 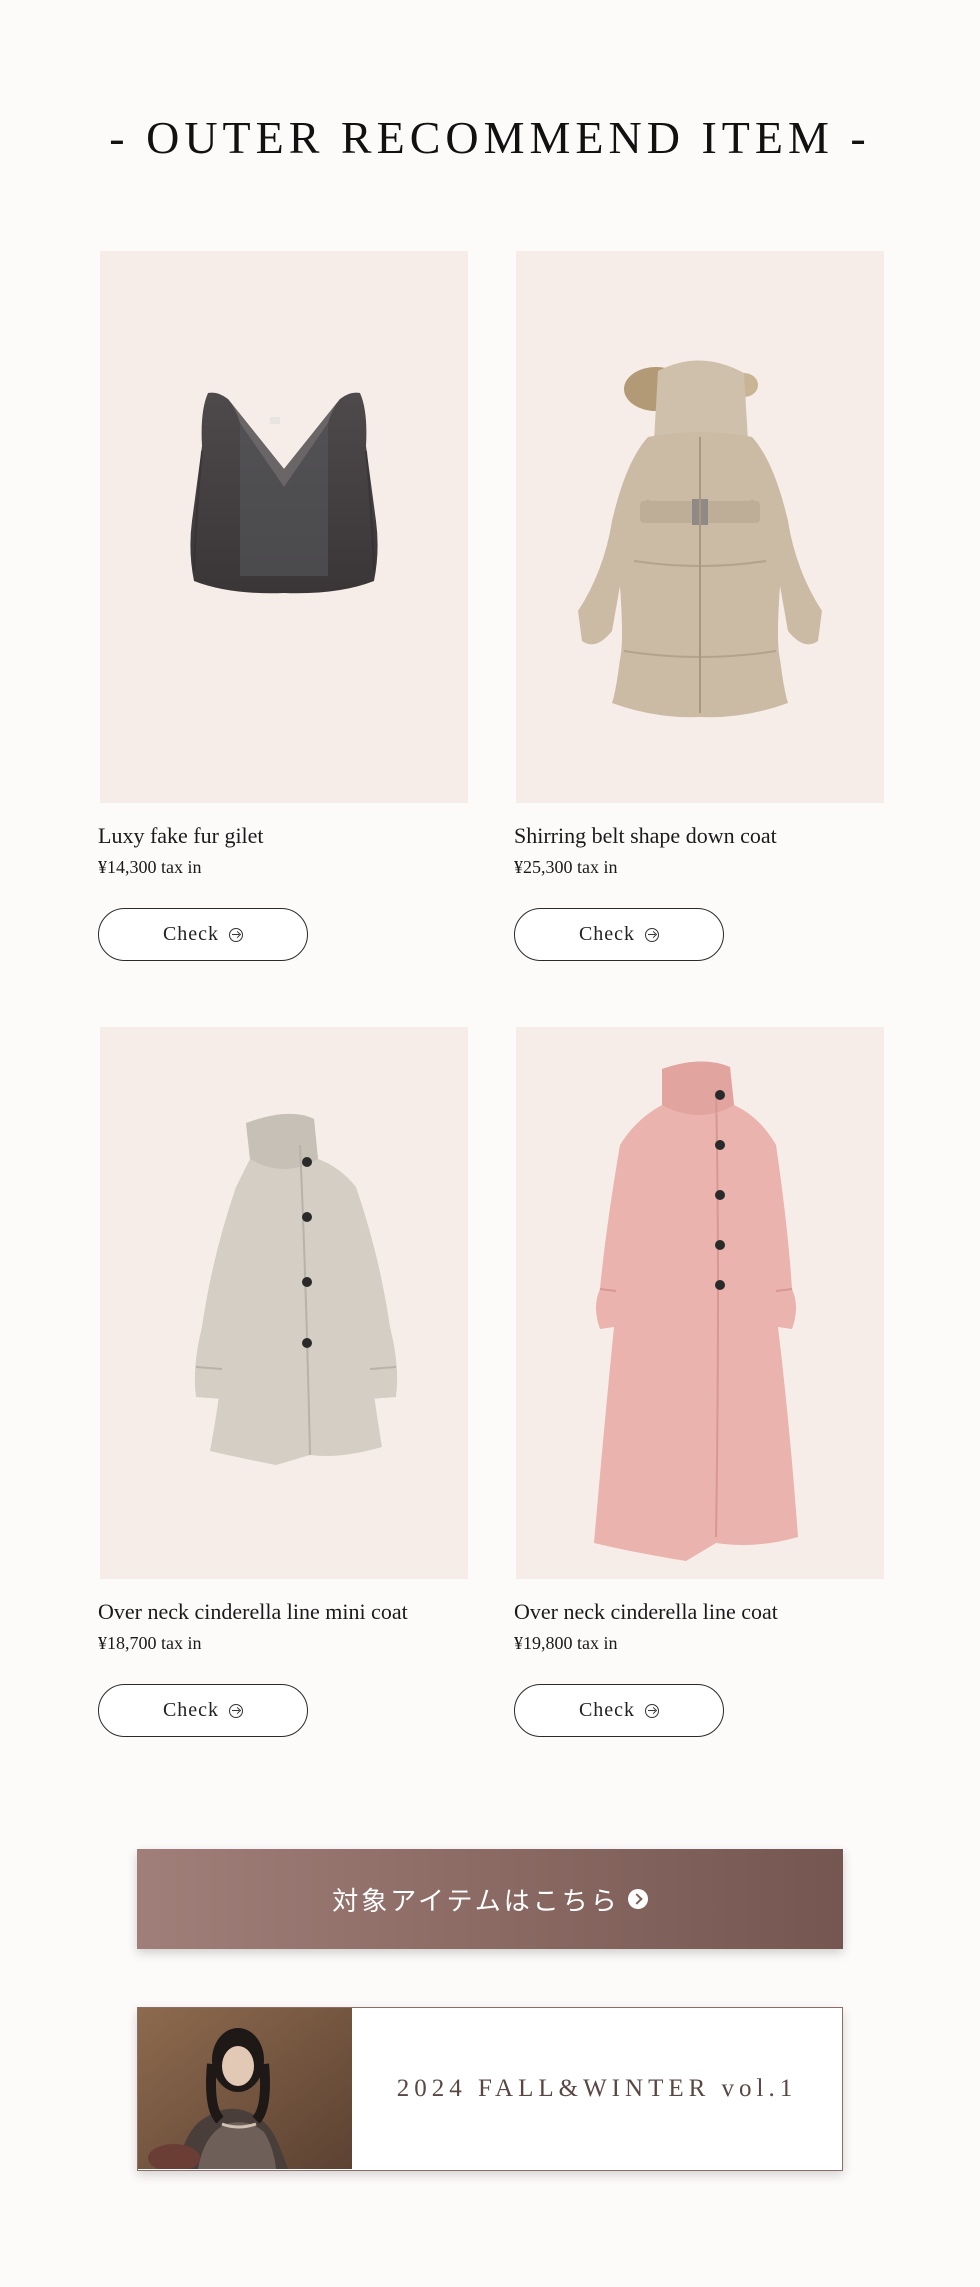 What do you see at coordinates (646, 1612) in the screenshot?
I see `product-name: Over neck cinderella line coat` at bounding box center [646, 1612].